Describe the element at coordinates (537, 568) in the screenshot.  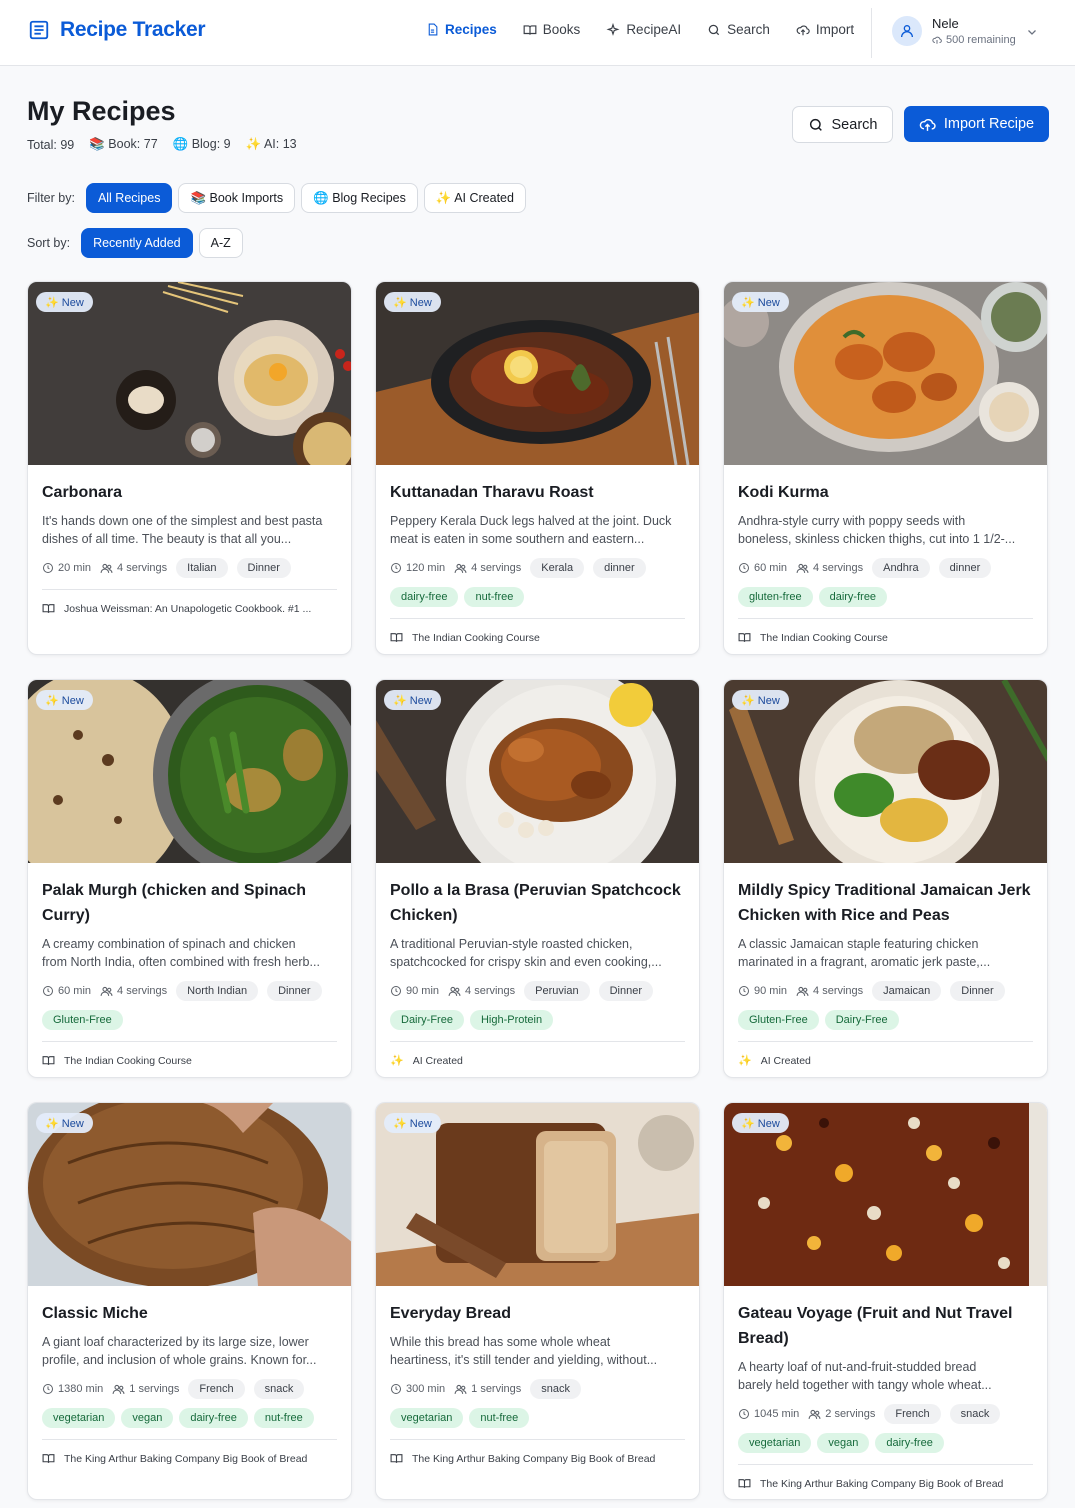
I see `recipe-meta: 120 min 4 servings Kerala dinner` at that location.